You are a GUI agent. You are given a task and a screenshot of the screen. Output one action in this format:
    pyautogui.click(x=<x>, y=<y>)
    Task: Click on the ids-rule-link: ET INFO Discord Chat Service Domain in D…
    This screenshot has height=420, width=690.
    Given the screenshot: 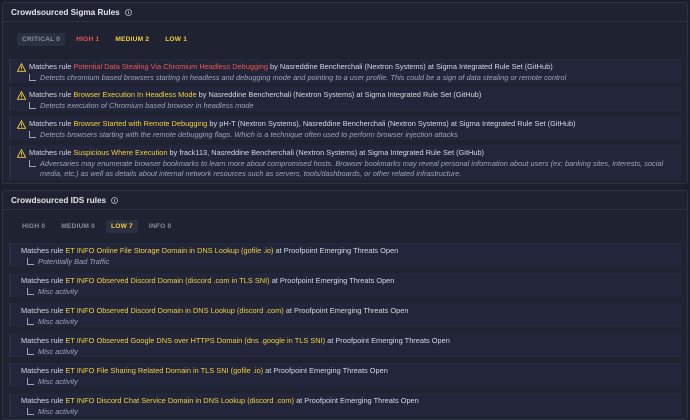 What is the action you would take?
    pyautogui.click(x=179, y=400)
    